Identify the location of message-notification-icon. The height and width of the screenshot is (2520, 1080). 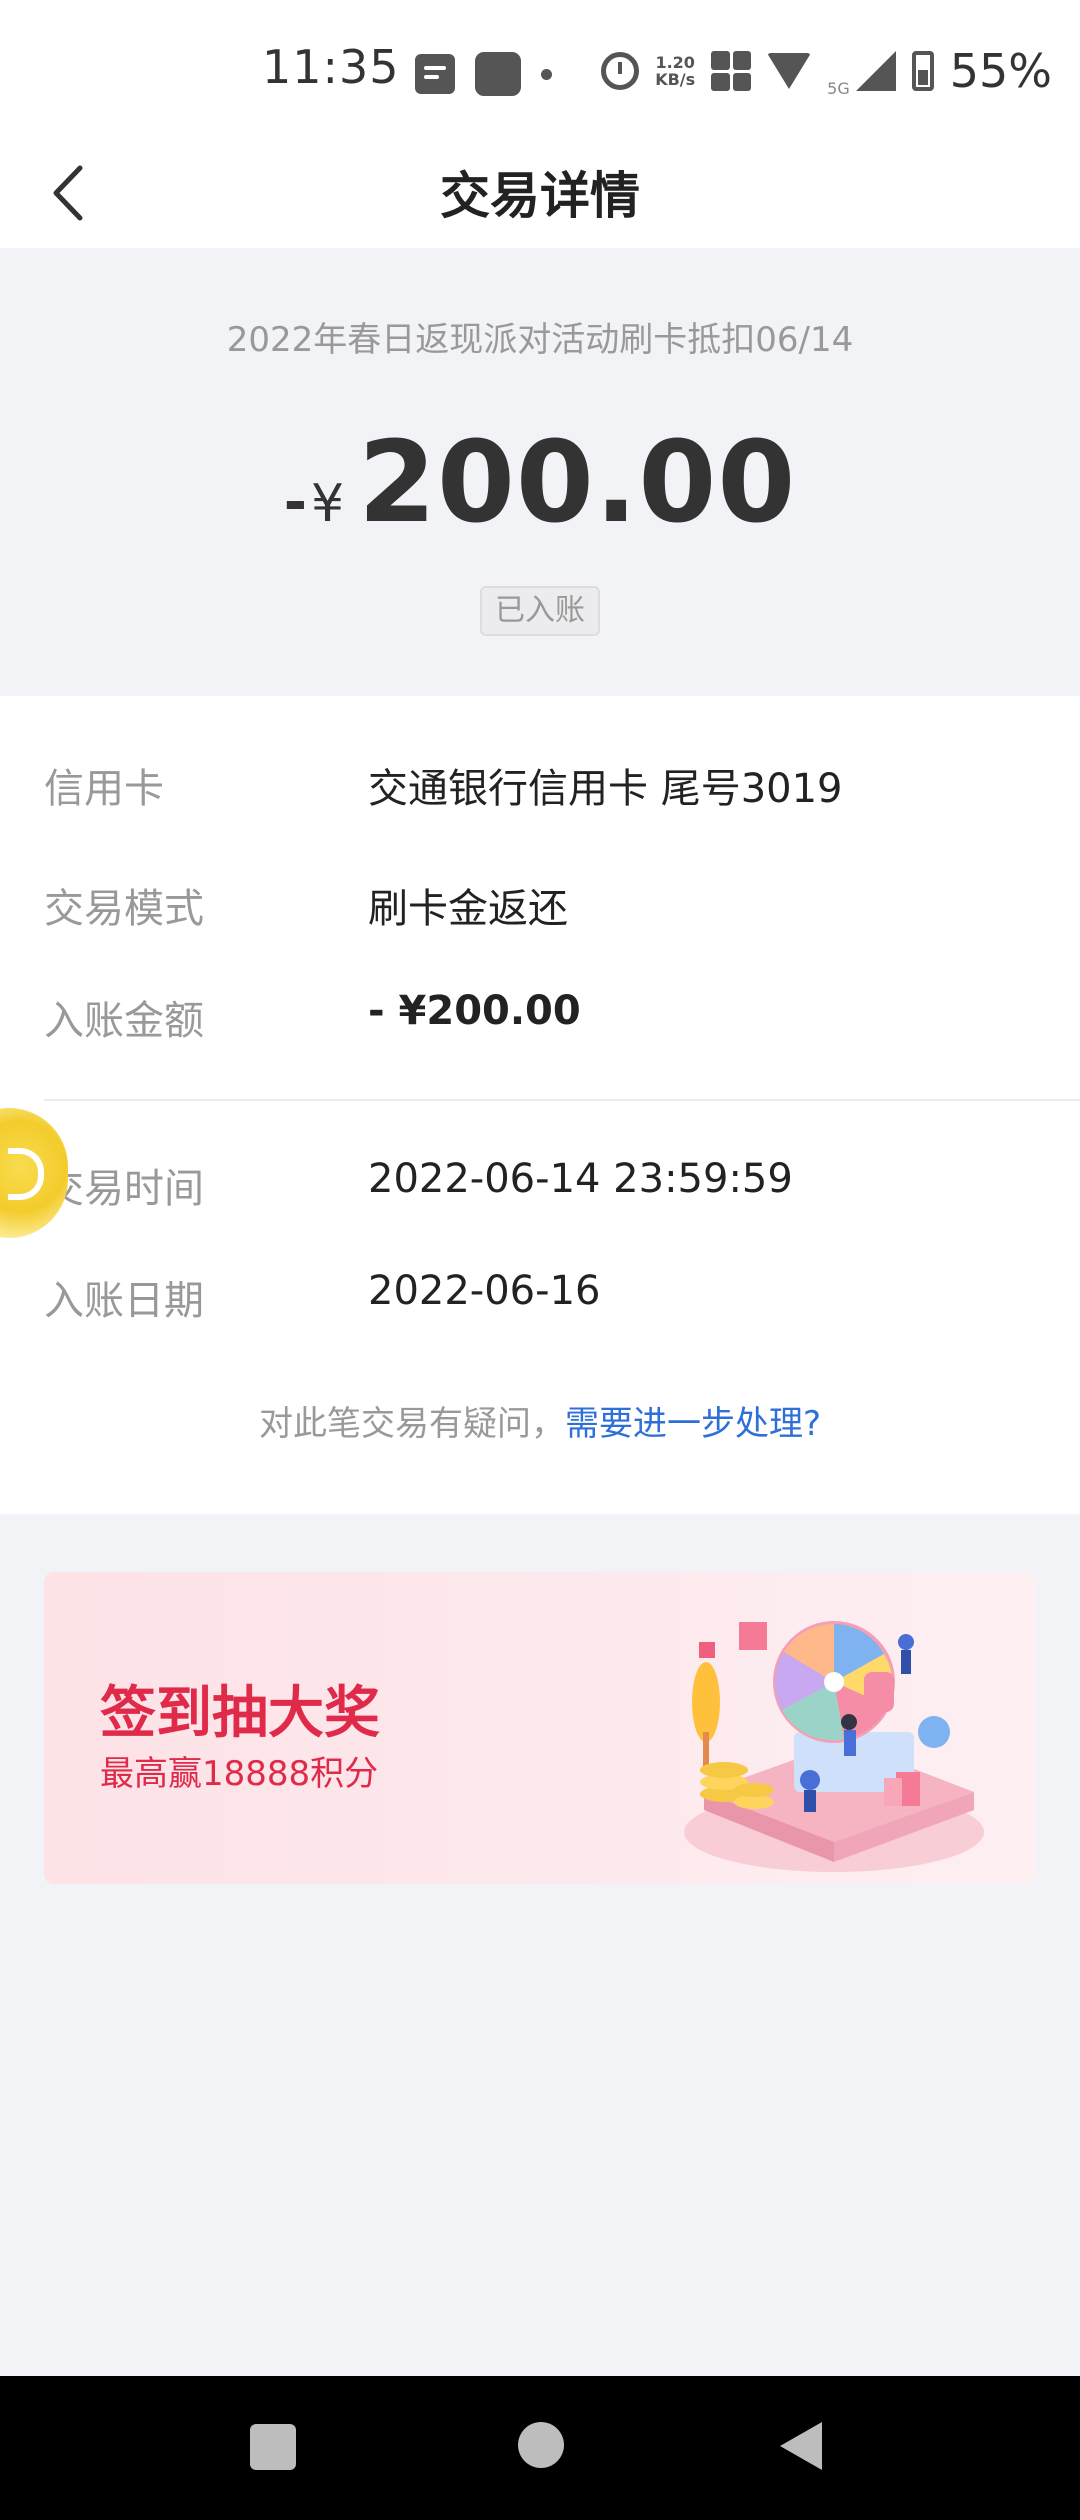
(435, 74).